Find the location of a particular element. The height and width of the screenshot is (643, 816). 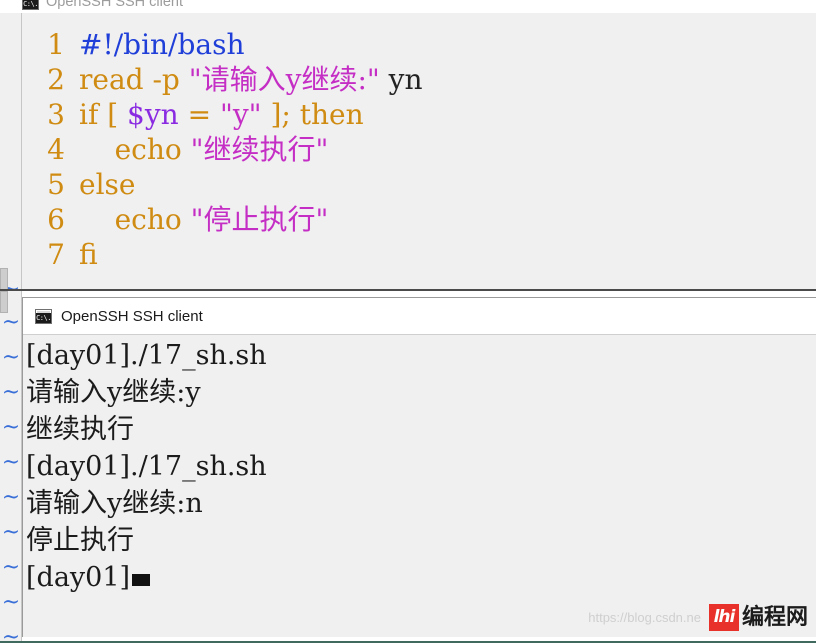

code-line-number: 4 is located at coordinates (56, 149).